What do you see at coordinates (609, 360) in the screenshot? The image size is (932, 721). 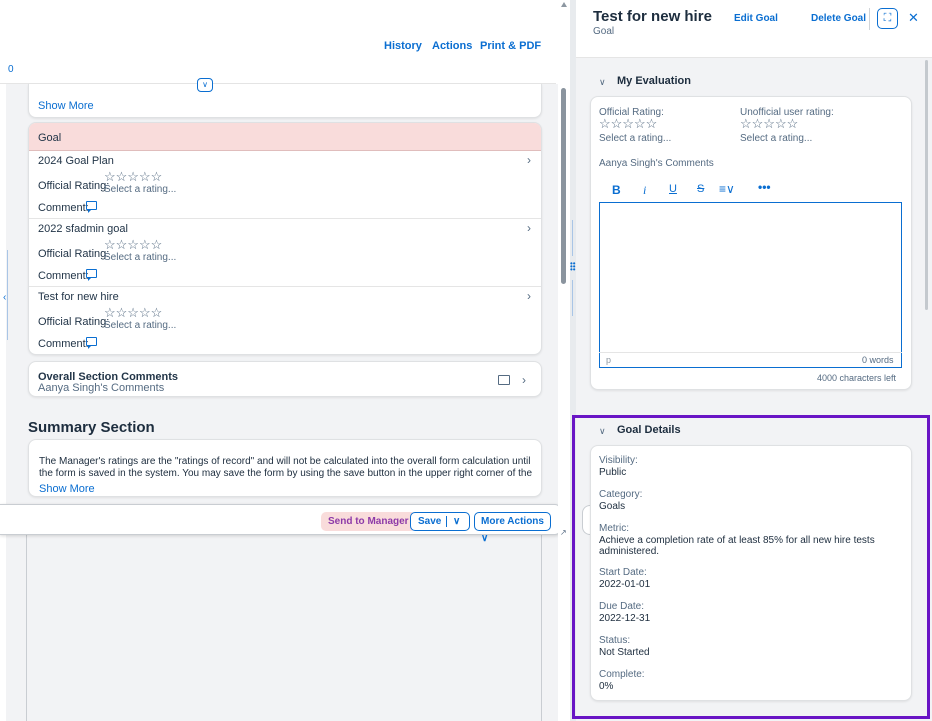 I see `editor-element-path: p` at bounding box center [609, 360].